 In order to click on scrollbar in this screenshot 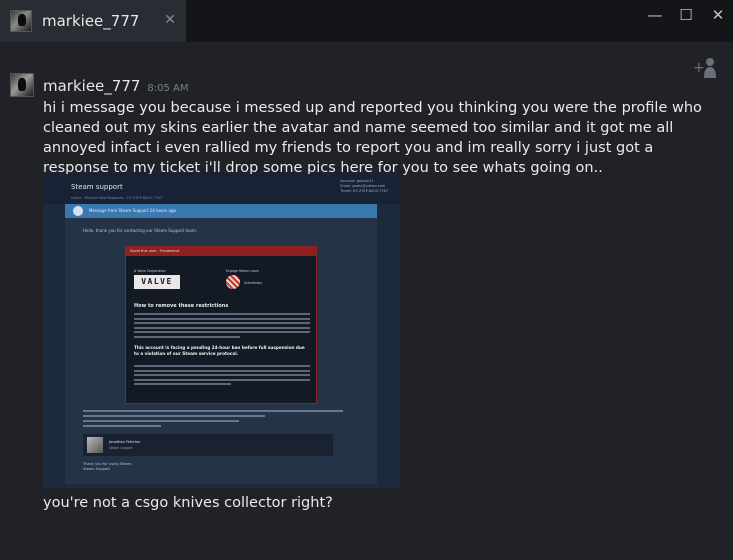, I will do `click(730, 301)`.